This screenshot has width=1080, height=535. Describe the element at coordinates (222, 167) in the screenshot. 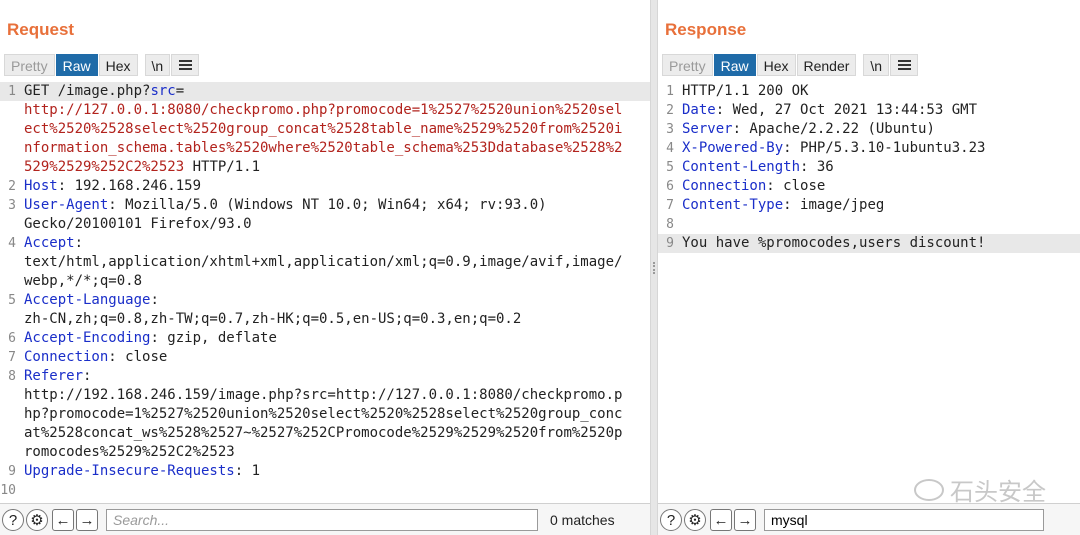

I see `code-text: HTTP/1.1` at that location.